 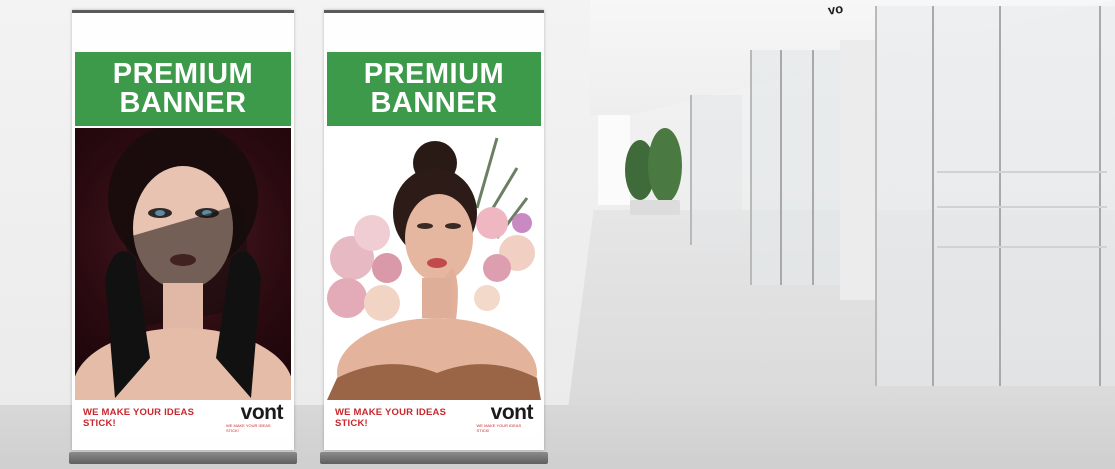 I want to click on glass-wall-far, so click(x=716, y=170).